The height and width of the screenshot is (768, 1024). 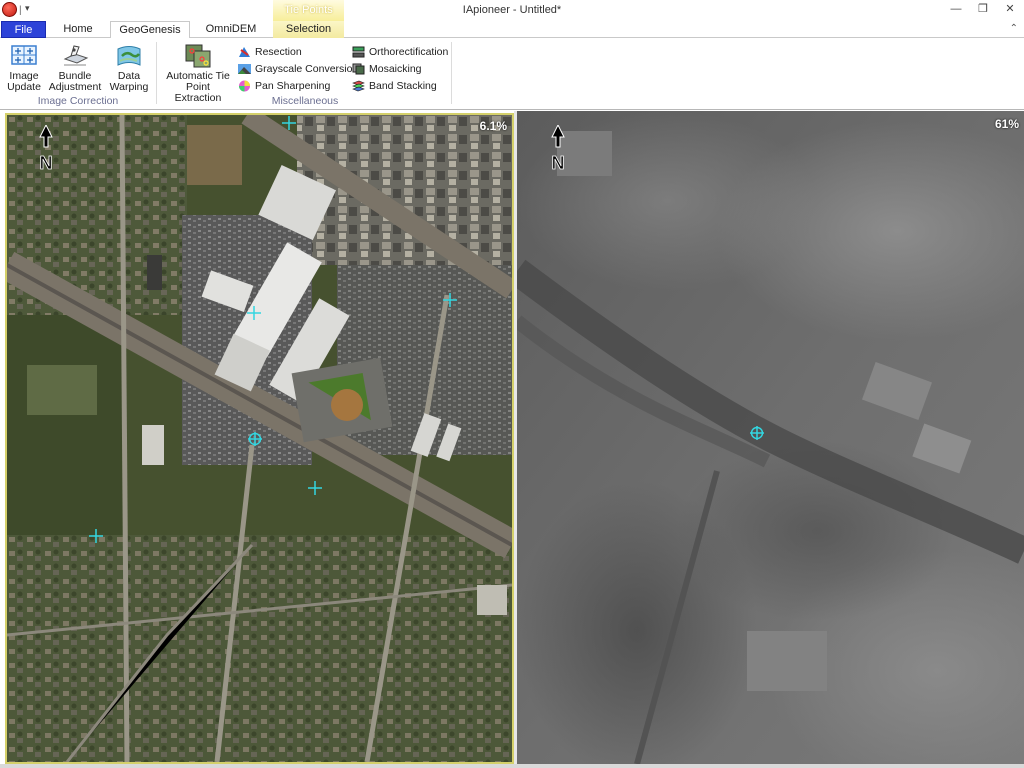 I want to click on orthorectification-label: Orthorectification, so click(x=409, y=52).